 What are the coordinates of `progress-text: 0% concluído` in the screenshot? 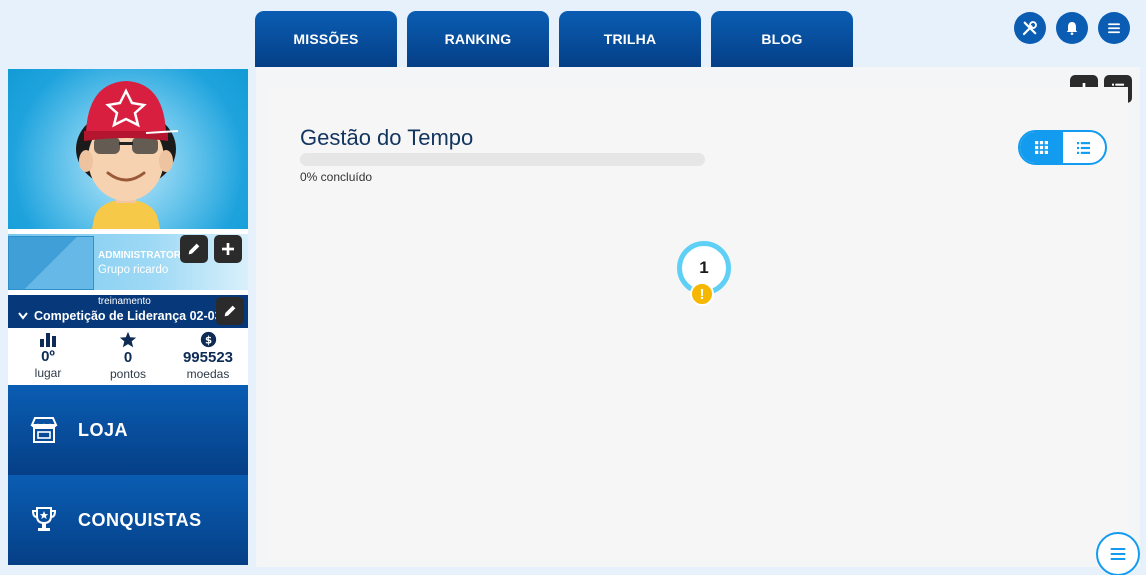 It's located at (336, 177).